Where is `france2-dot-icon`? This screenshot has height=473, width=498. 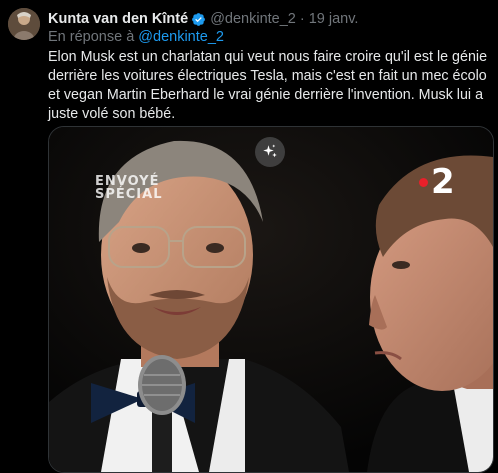 france2-dot-icon is located at coordinates (423, 182).